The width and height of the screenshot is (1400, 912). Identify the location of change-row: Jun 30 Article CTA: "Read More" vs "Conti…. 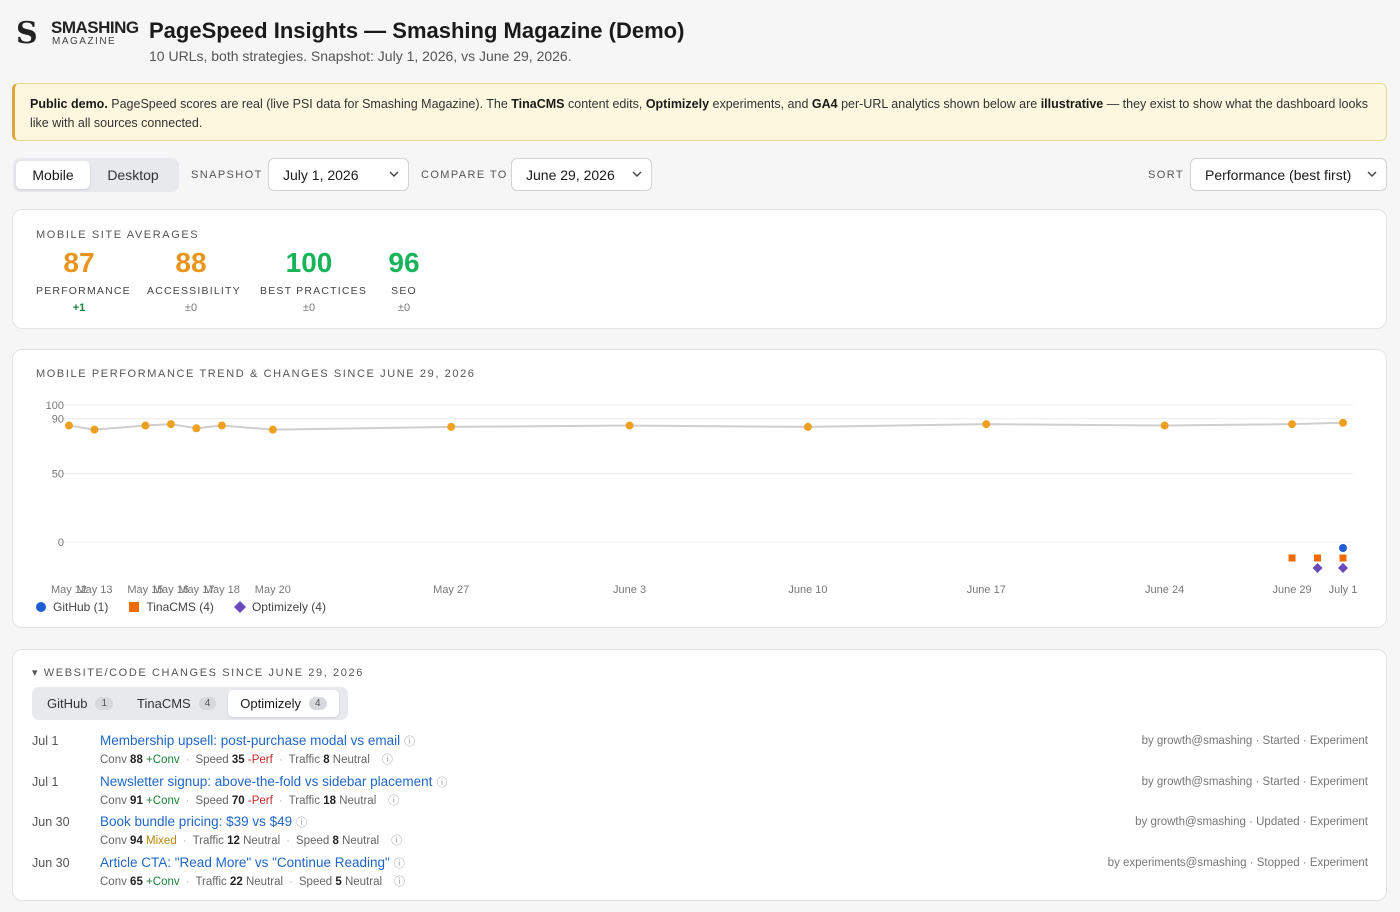
(700, 873).